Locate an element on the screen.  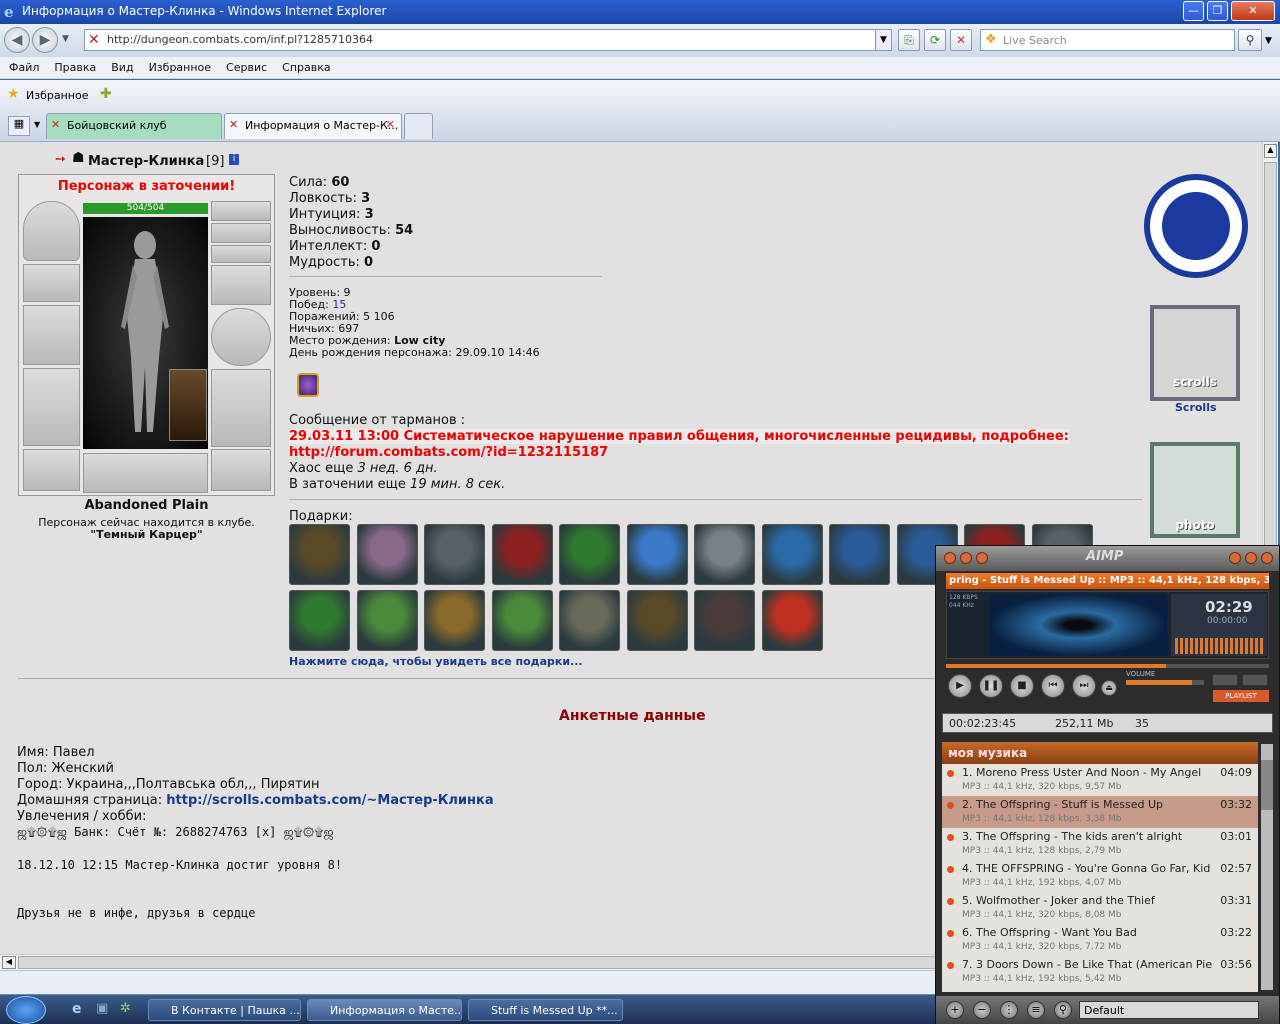
aimp-prev-icon: ⏮ is located at coordinates (1053, 686).